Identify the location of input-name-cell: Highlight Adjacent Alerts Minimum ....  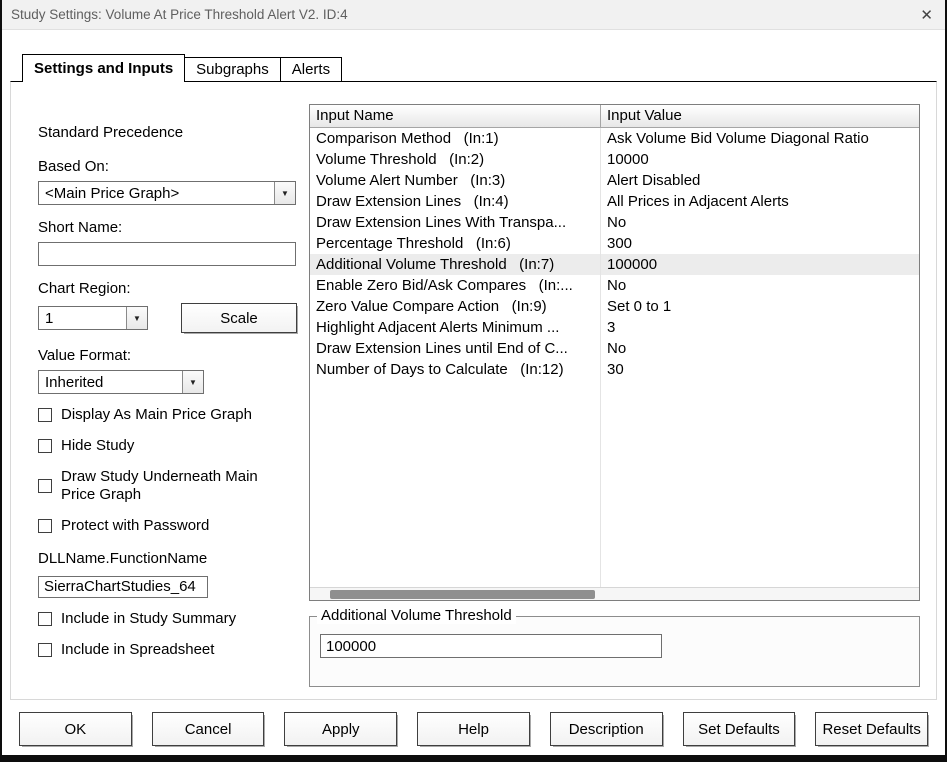
(455, 327).